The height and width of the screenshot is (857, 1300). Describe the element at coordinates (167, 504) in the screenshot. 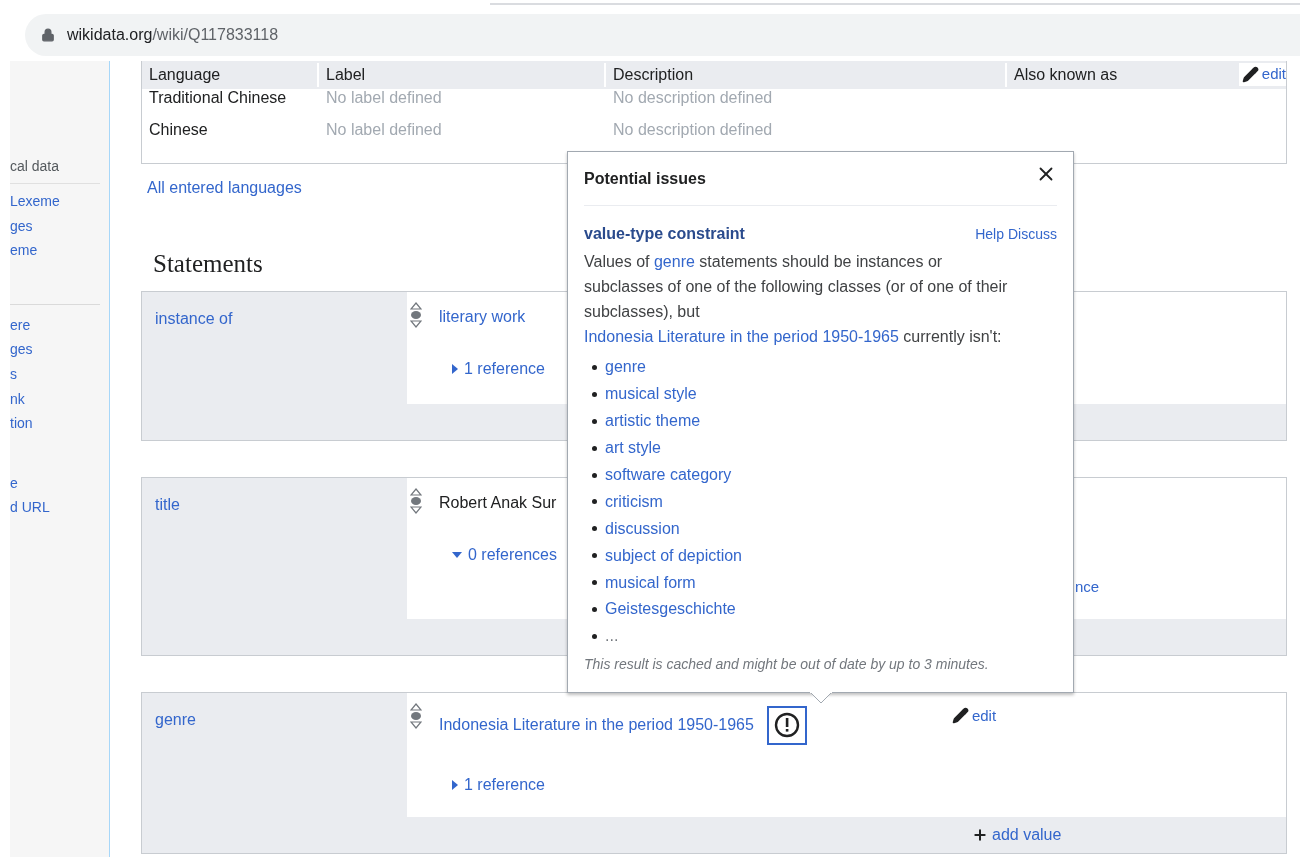

I see `property-link: title` at that location.